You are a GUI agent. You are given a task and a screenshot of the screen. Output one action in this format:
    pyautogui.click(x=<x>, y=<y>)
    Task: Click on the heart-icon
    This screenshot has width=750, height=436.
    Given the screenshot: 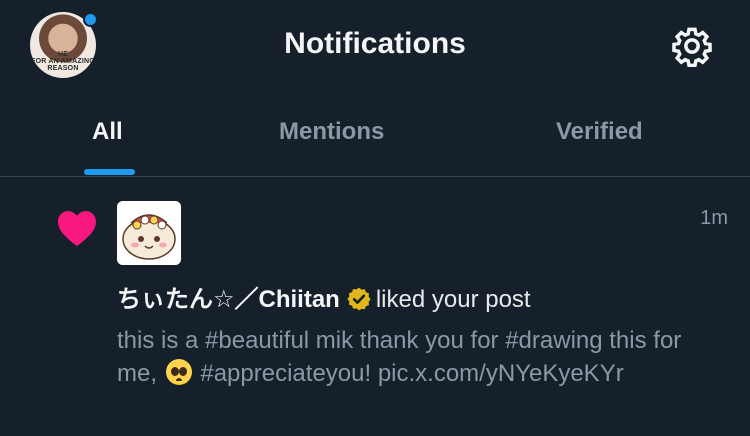 What is the action you would take?
    pyautogui.click(x=77, y=229)
    